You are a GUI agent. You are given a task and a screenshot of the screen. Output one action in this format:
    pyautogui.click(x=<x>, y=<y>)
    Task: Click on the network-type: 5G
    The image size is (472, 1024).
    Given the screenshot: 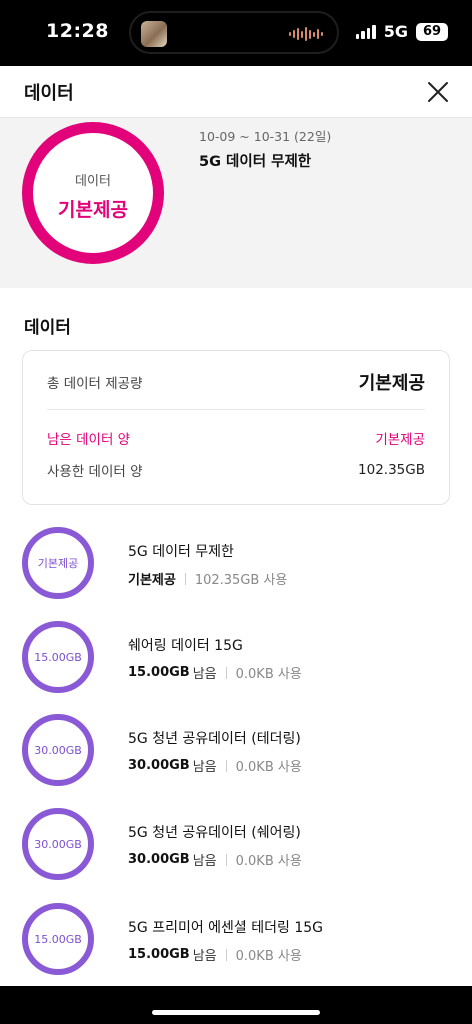 What is the action you would take?
    pyautogui.click(x=395, y=31)
    